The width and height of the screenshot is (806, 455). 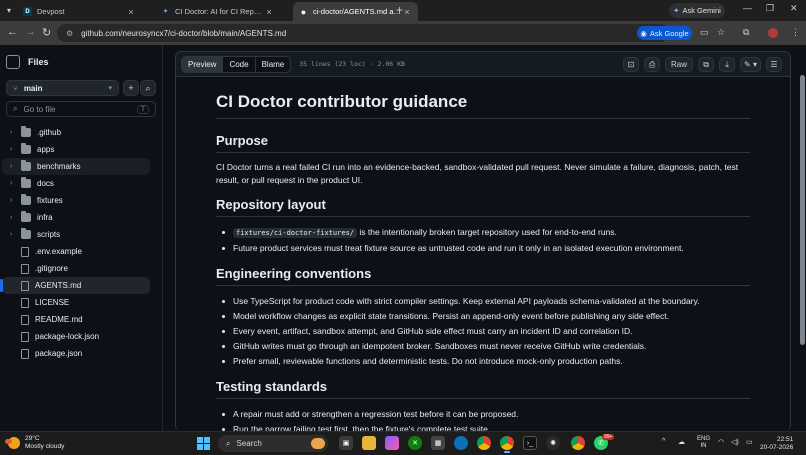 What do you see at coordinates (438, 443) in the screenshot?
I see `store-icon: ▦` at bounding box center [438, 443].